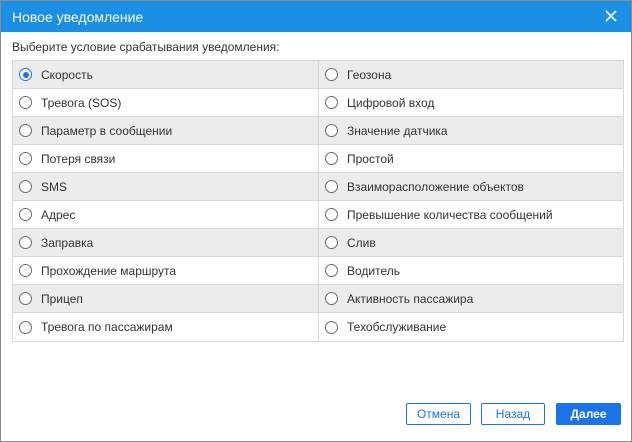 This screenshot has width=632, height=442. Describe the element at coordinates (397, 327) in the screenshot. I see `option-label: Техобслуживание` at that location.